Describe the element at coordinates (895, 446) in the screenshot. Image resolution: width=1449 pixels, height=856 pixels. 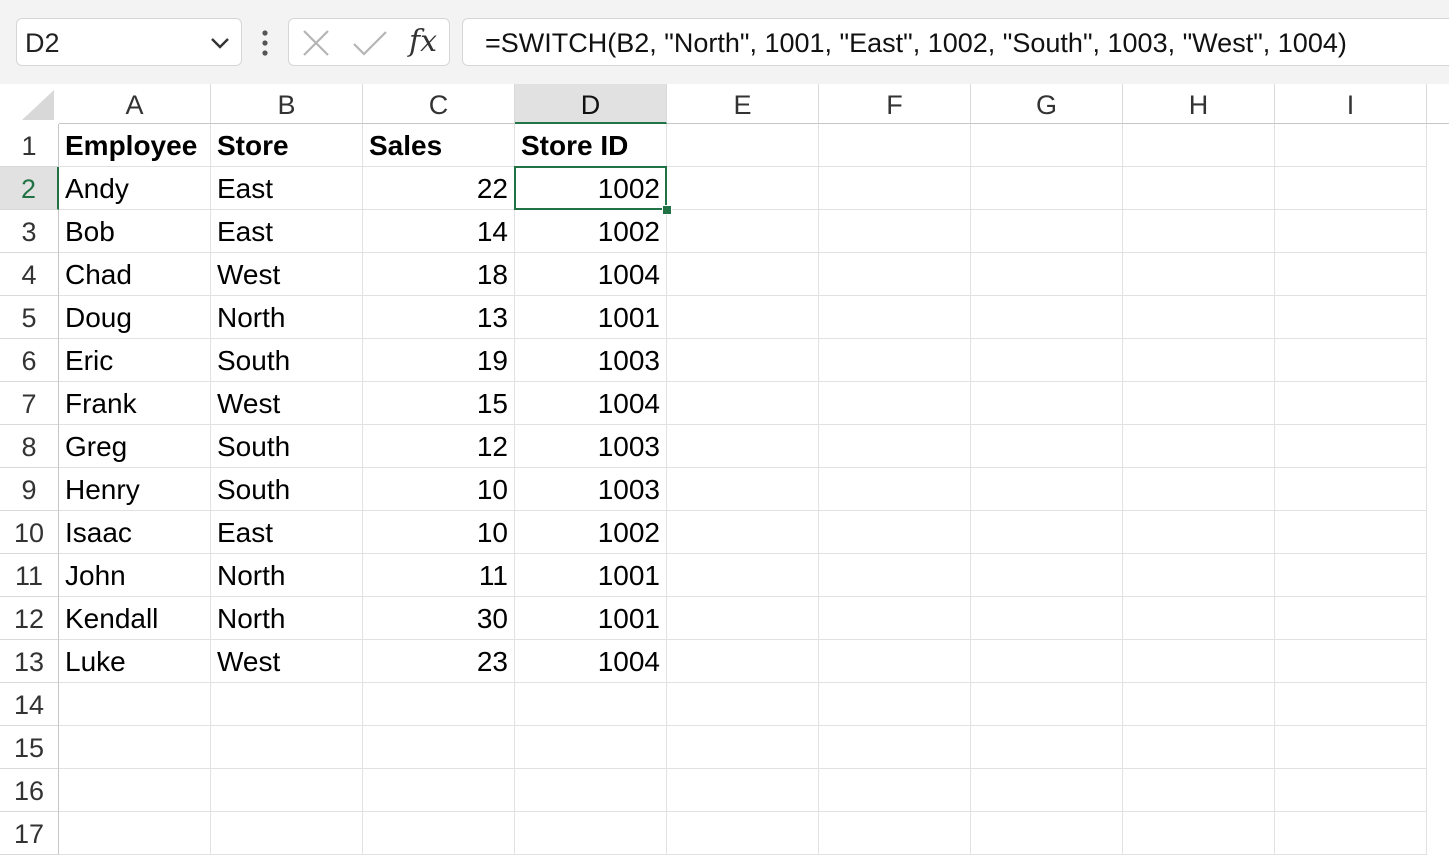
I see `cell-f8` at that location.